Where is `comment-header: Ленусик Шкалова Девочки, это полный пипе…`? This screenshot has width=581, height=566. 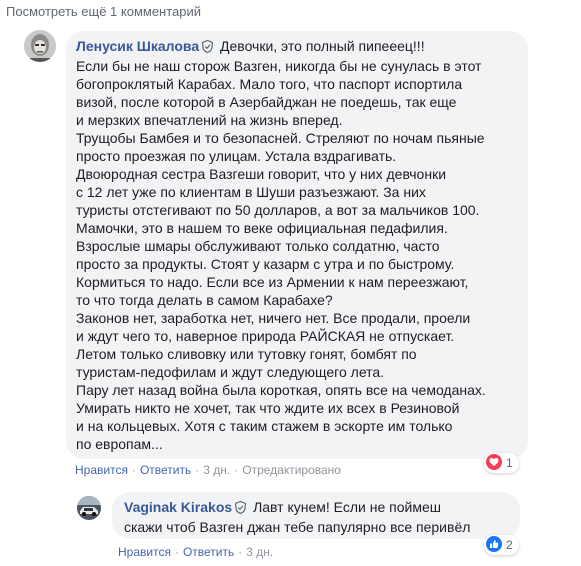
comment-header: Ленусик Шкалова Девочки, это полный пипе… is located at coordinates (297, 47).